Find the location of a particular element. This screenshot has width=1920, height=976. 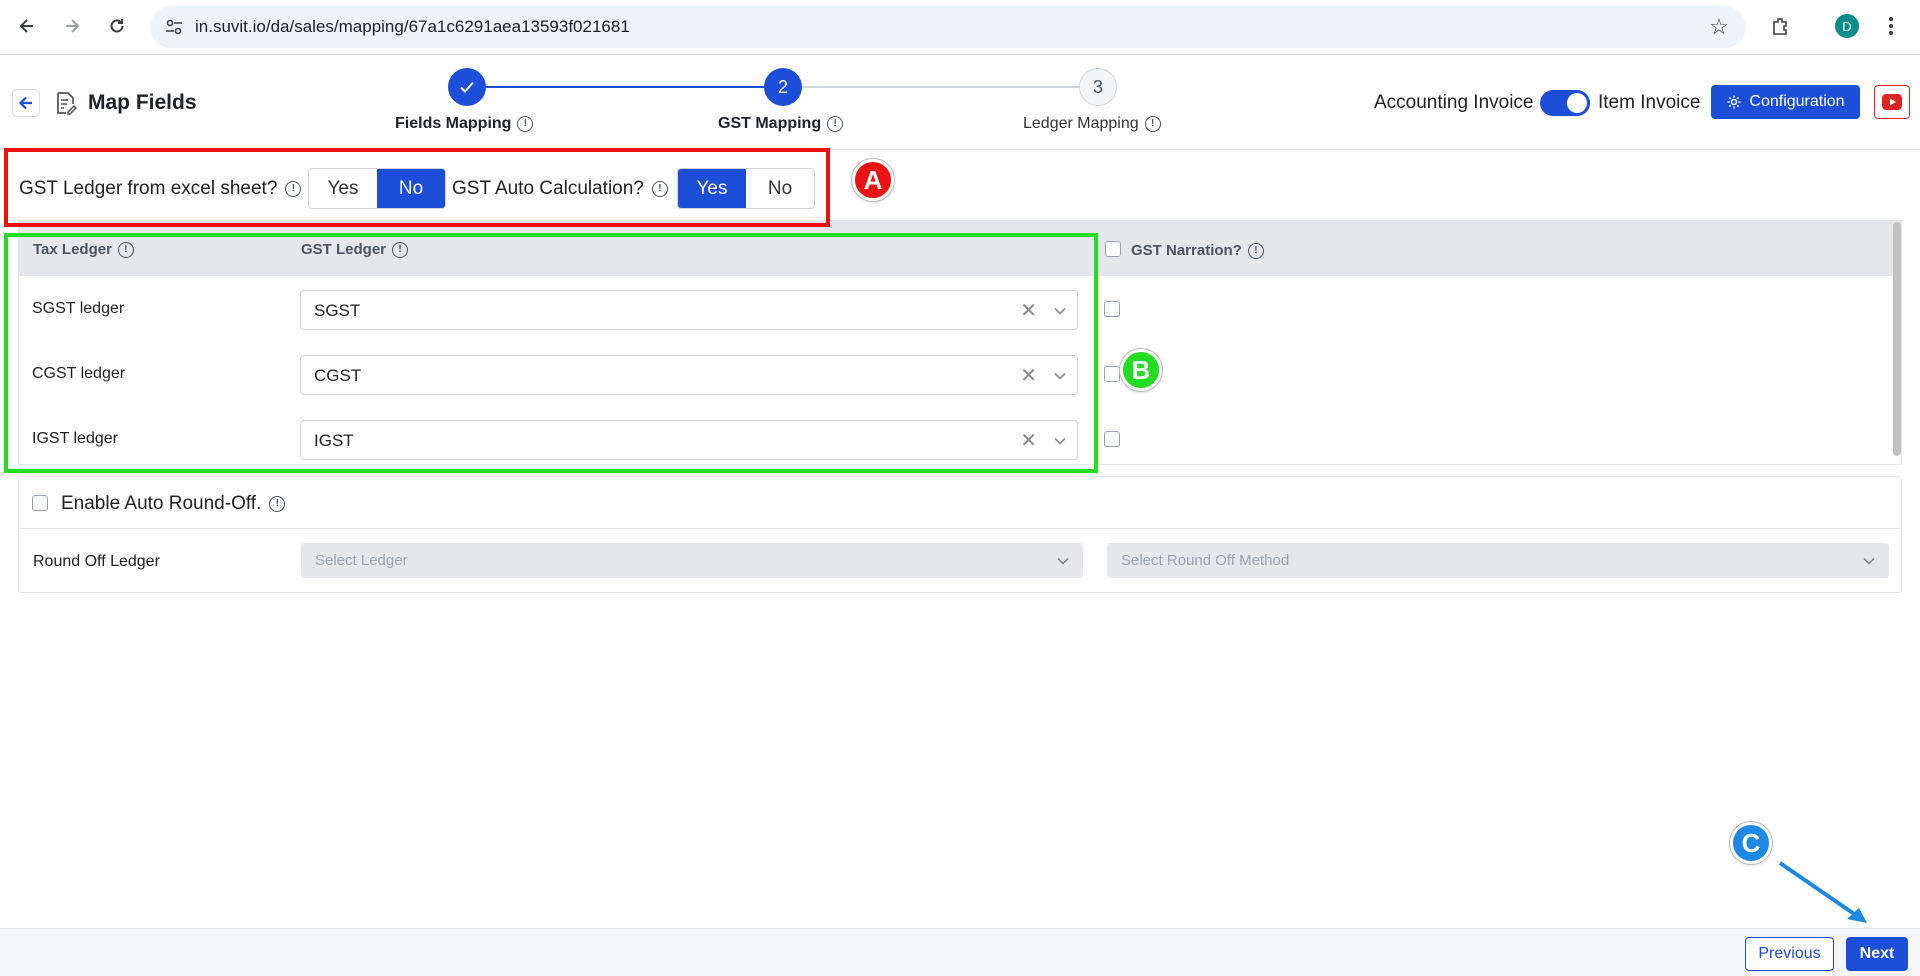

accounting-invoice-label: Accounting Invoice is located at coordinates (1454, 102).